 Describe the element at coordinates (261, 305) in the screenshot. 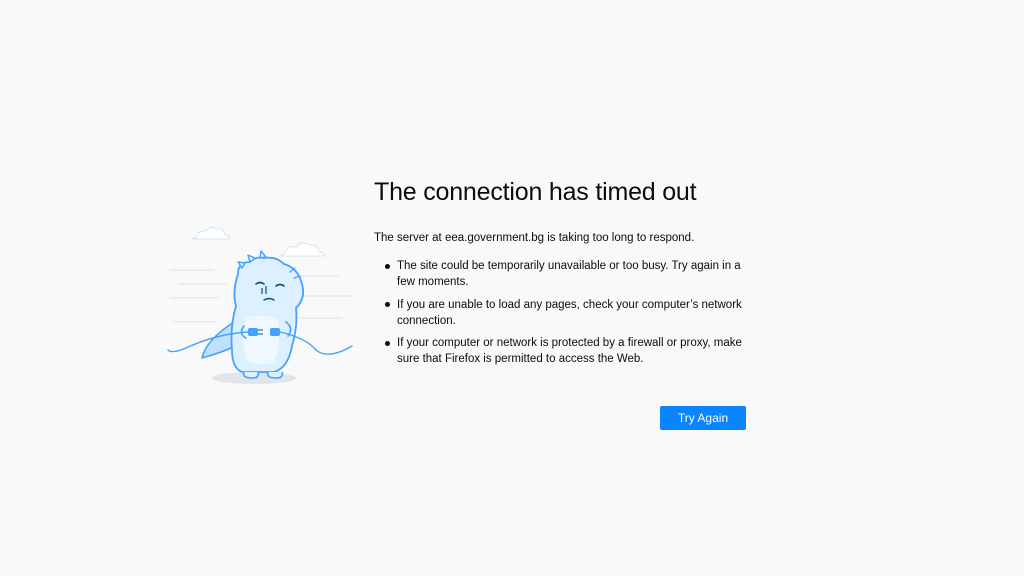

I see `disconnected-dino-illustration` at that location.